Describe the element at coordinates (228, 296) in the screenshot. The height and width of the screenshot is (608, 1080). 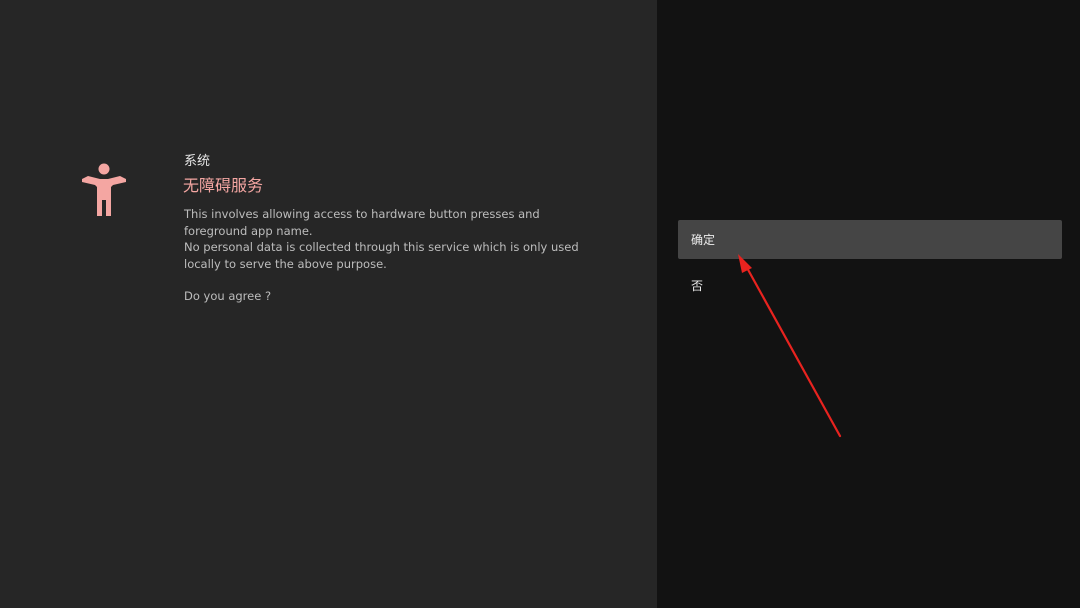
I see `agree-question: Do you agree ?` at that location.